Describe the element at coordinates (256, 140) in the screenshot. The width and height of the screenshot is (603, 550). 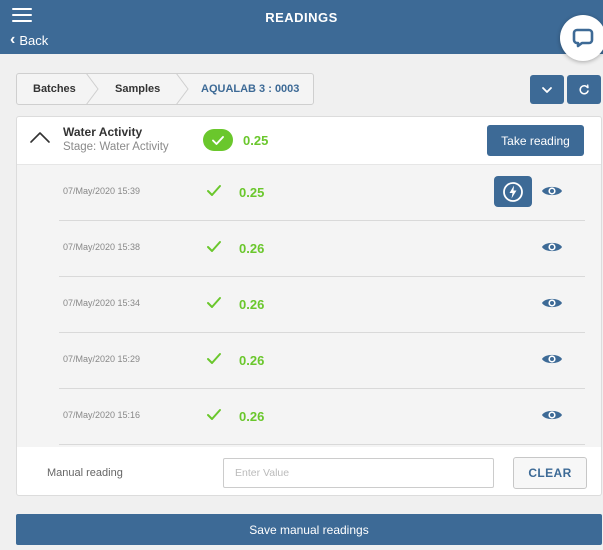
I see `current-value: 0.25` at that location.